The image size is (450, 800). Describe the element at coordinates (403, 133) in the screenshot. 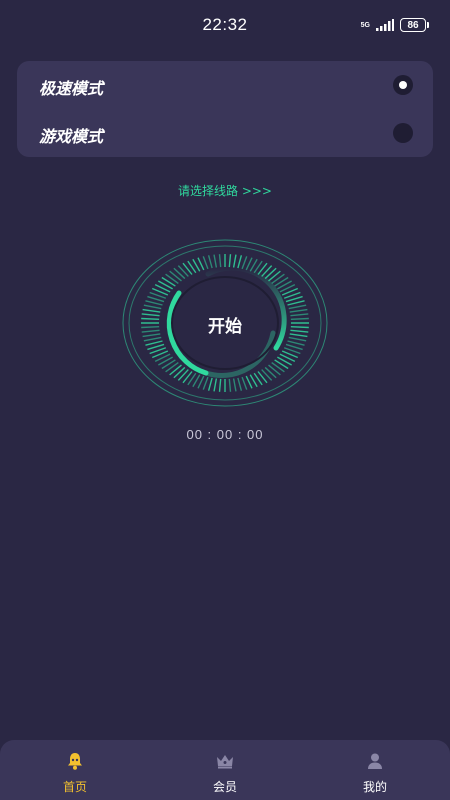

I see `radio-game` at that location.